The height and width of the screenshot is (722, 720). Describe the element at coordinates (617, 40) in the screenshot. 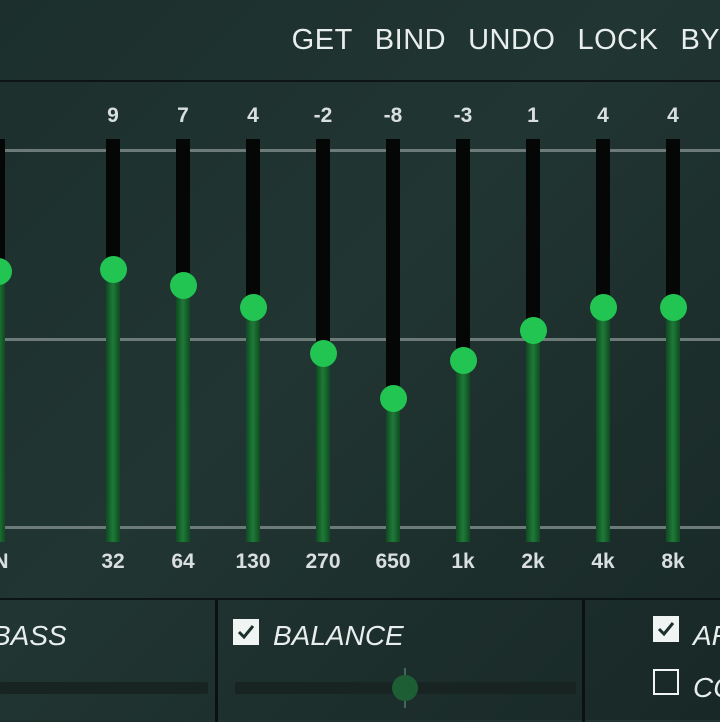

I see `lock-button: LOCK` at that location.